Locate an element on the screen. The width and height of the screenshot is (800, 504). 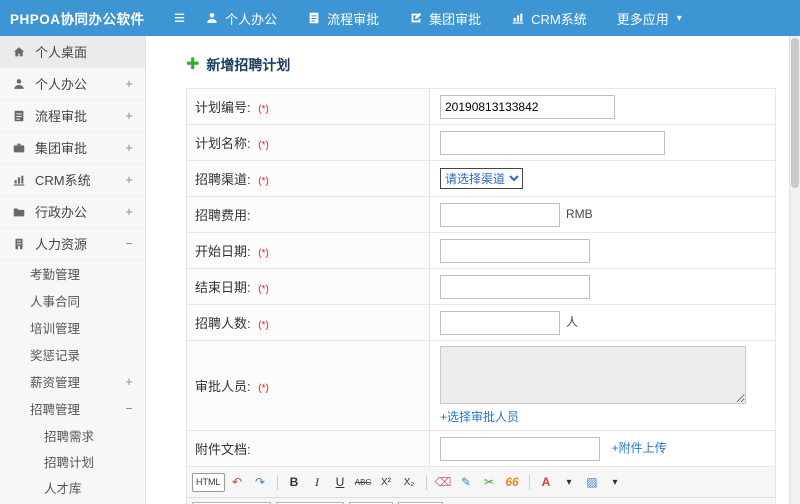
home-icon is located at coordinates (20, 52).